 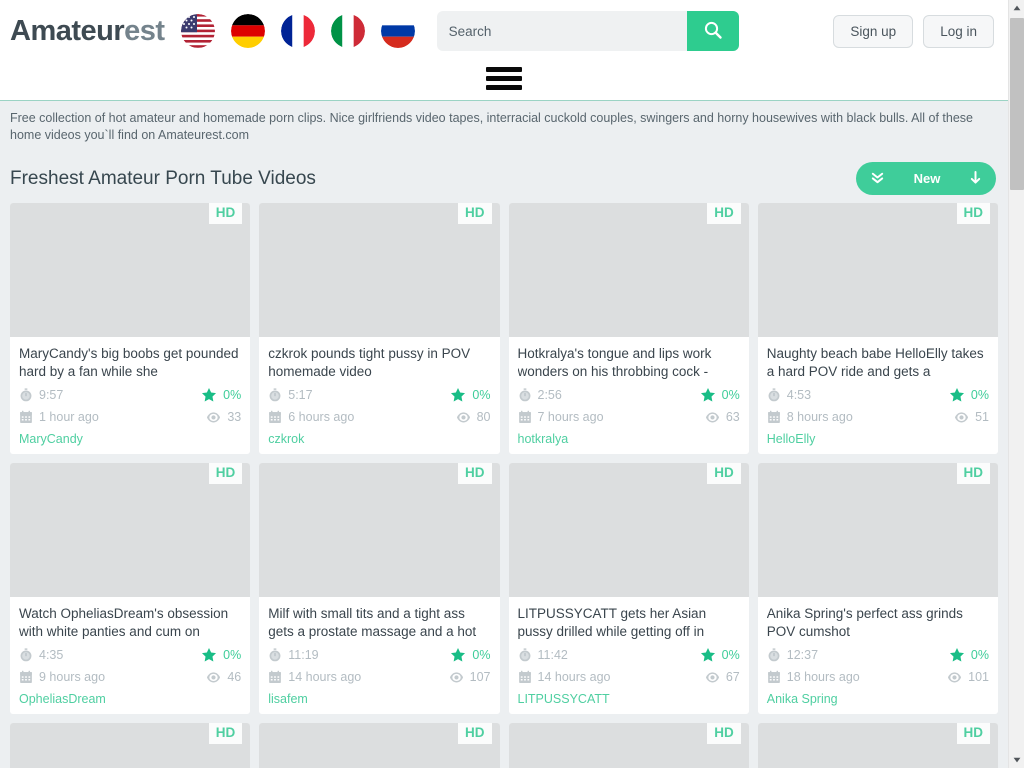 I want to click on hamburger-menu-icon, so click(x=504, y=78).